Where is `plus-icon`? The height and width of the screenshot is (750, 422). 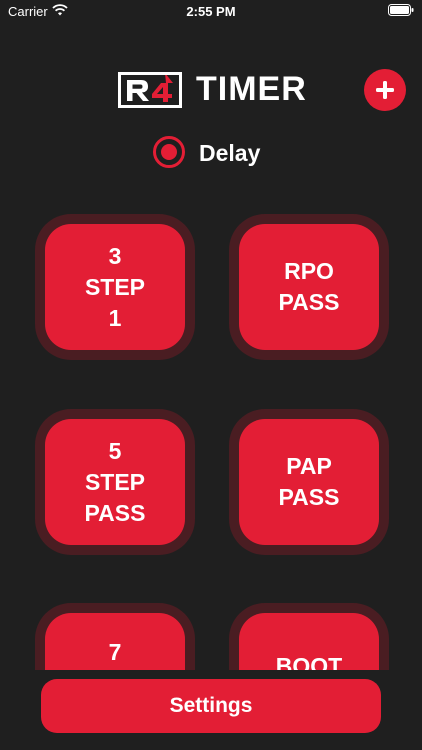 plus-icon is located at coordinates (385, 90).